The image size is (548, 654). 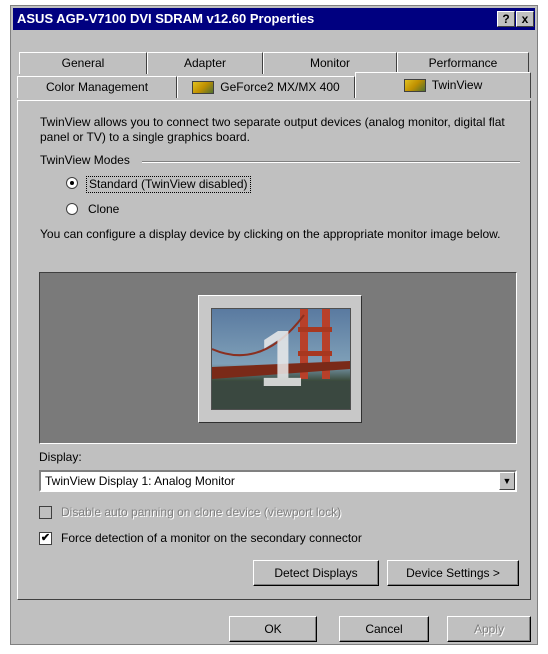 I want to click on tab-label: Adapter, so click(x=205, y=63).